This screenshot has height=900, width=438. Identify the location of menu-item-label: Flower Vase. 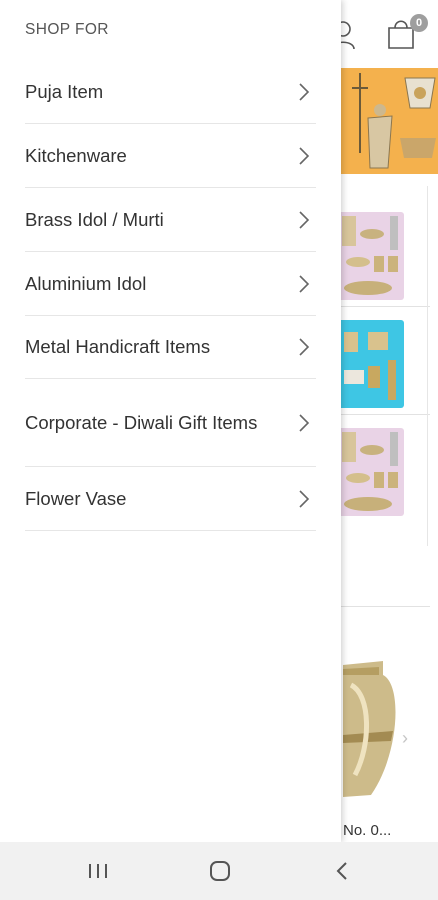
(76, 498).